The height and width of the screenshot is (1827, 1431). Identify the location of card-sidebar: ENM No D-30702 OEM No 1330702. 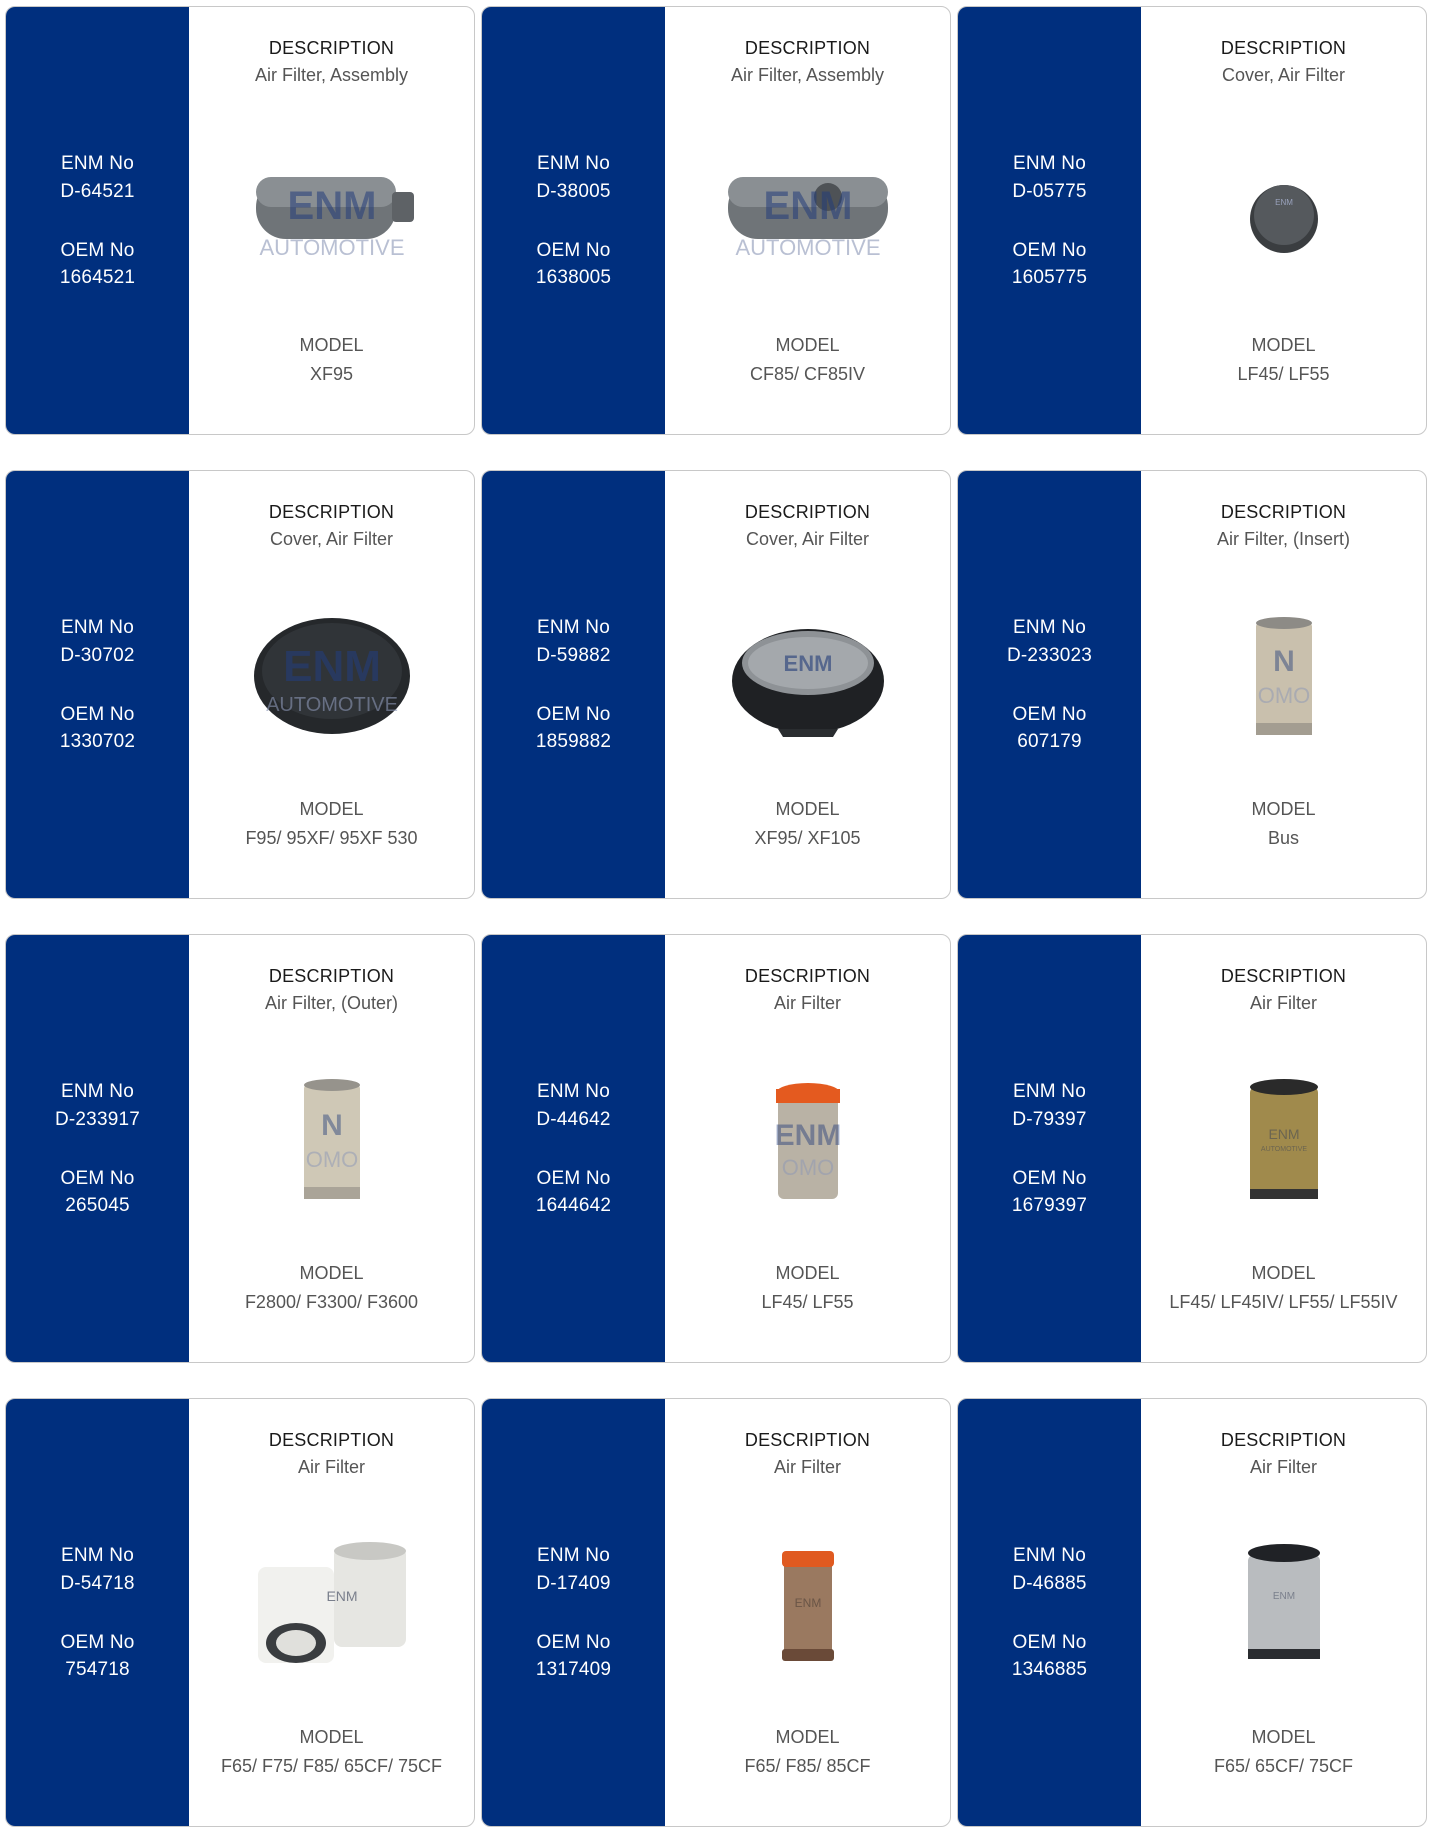
(97, 684).